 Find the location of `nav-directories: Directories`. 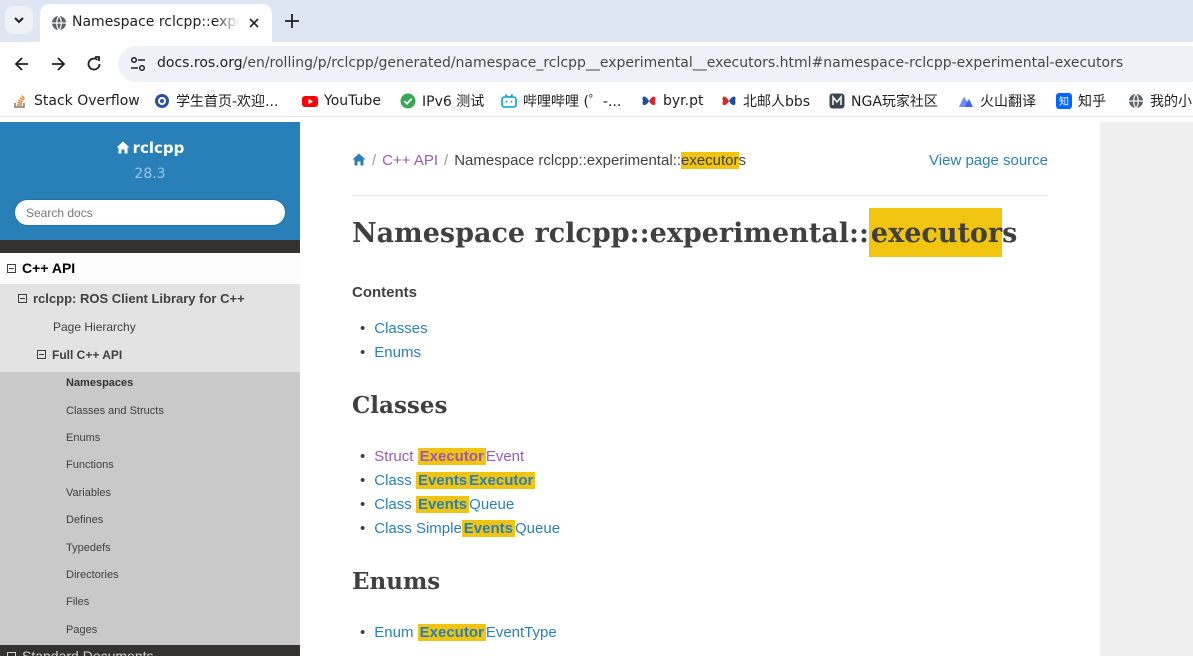

nav-directories: Directories is located at coordinates (92, 575).